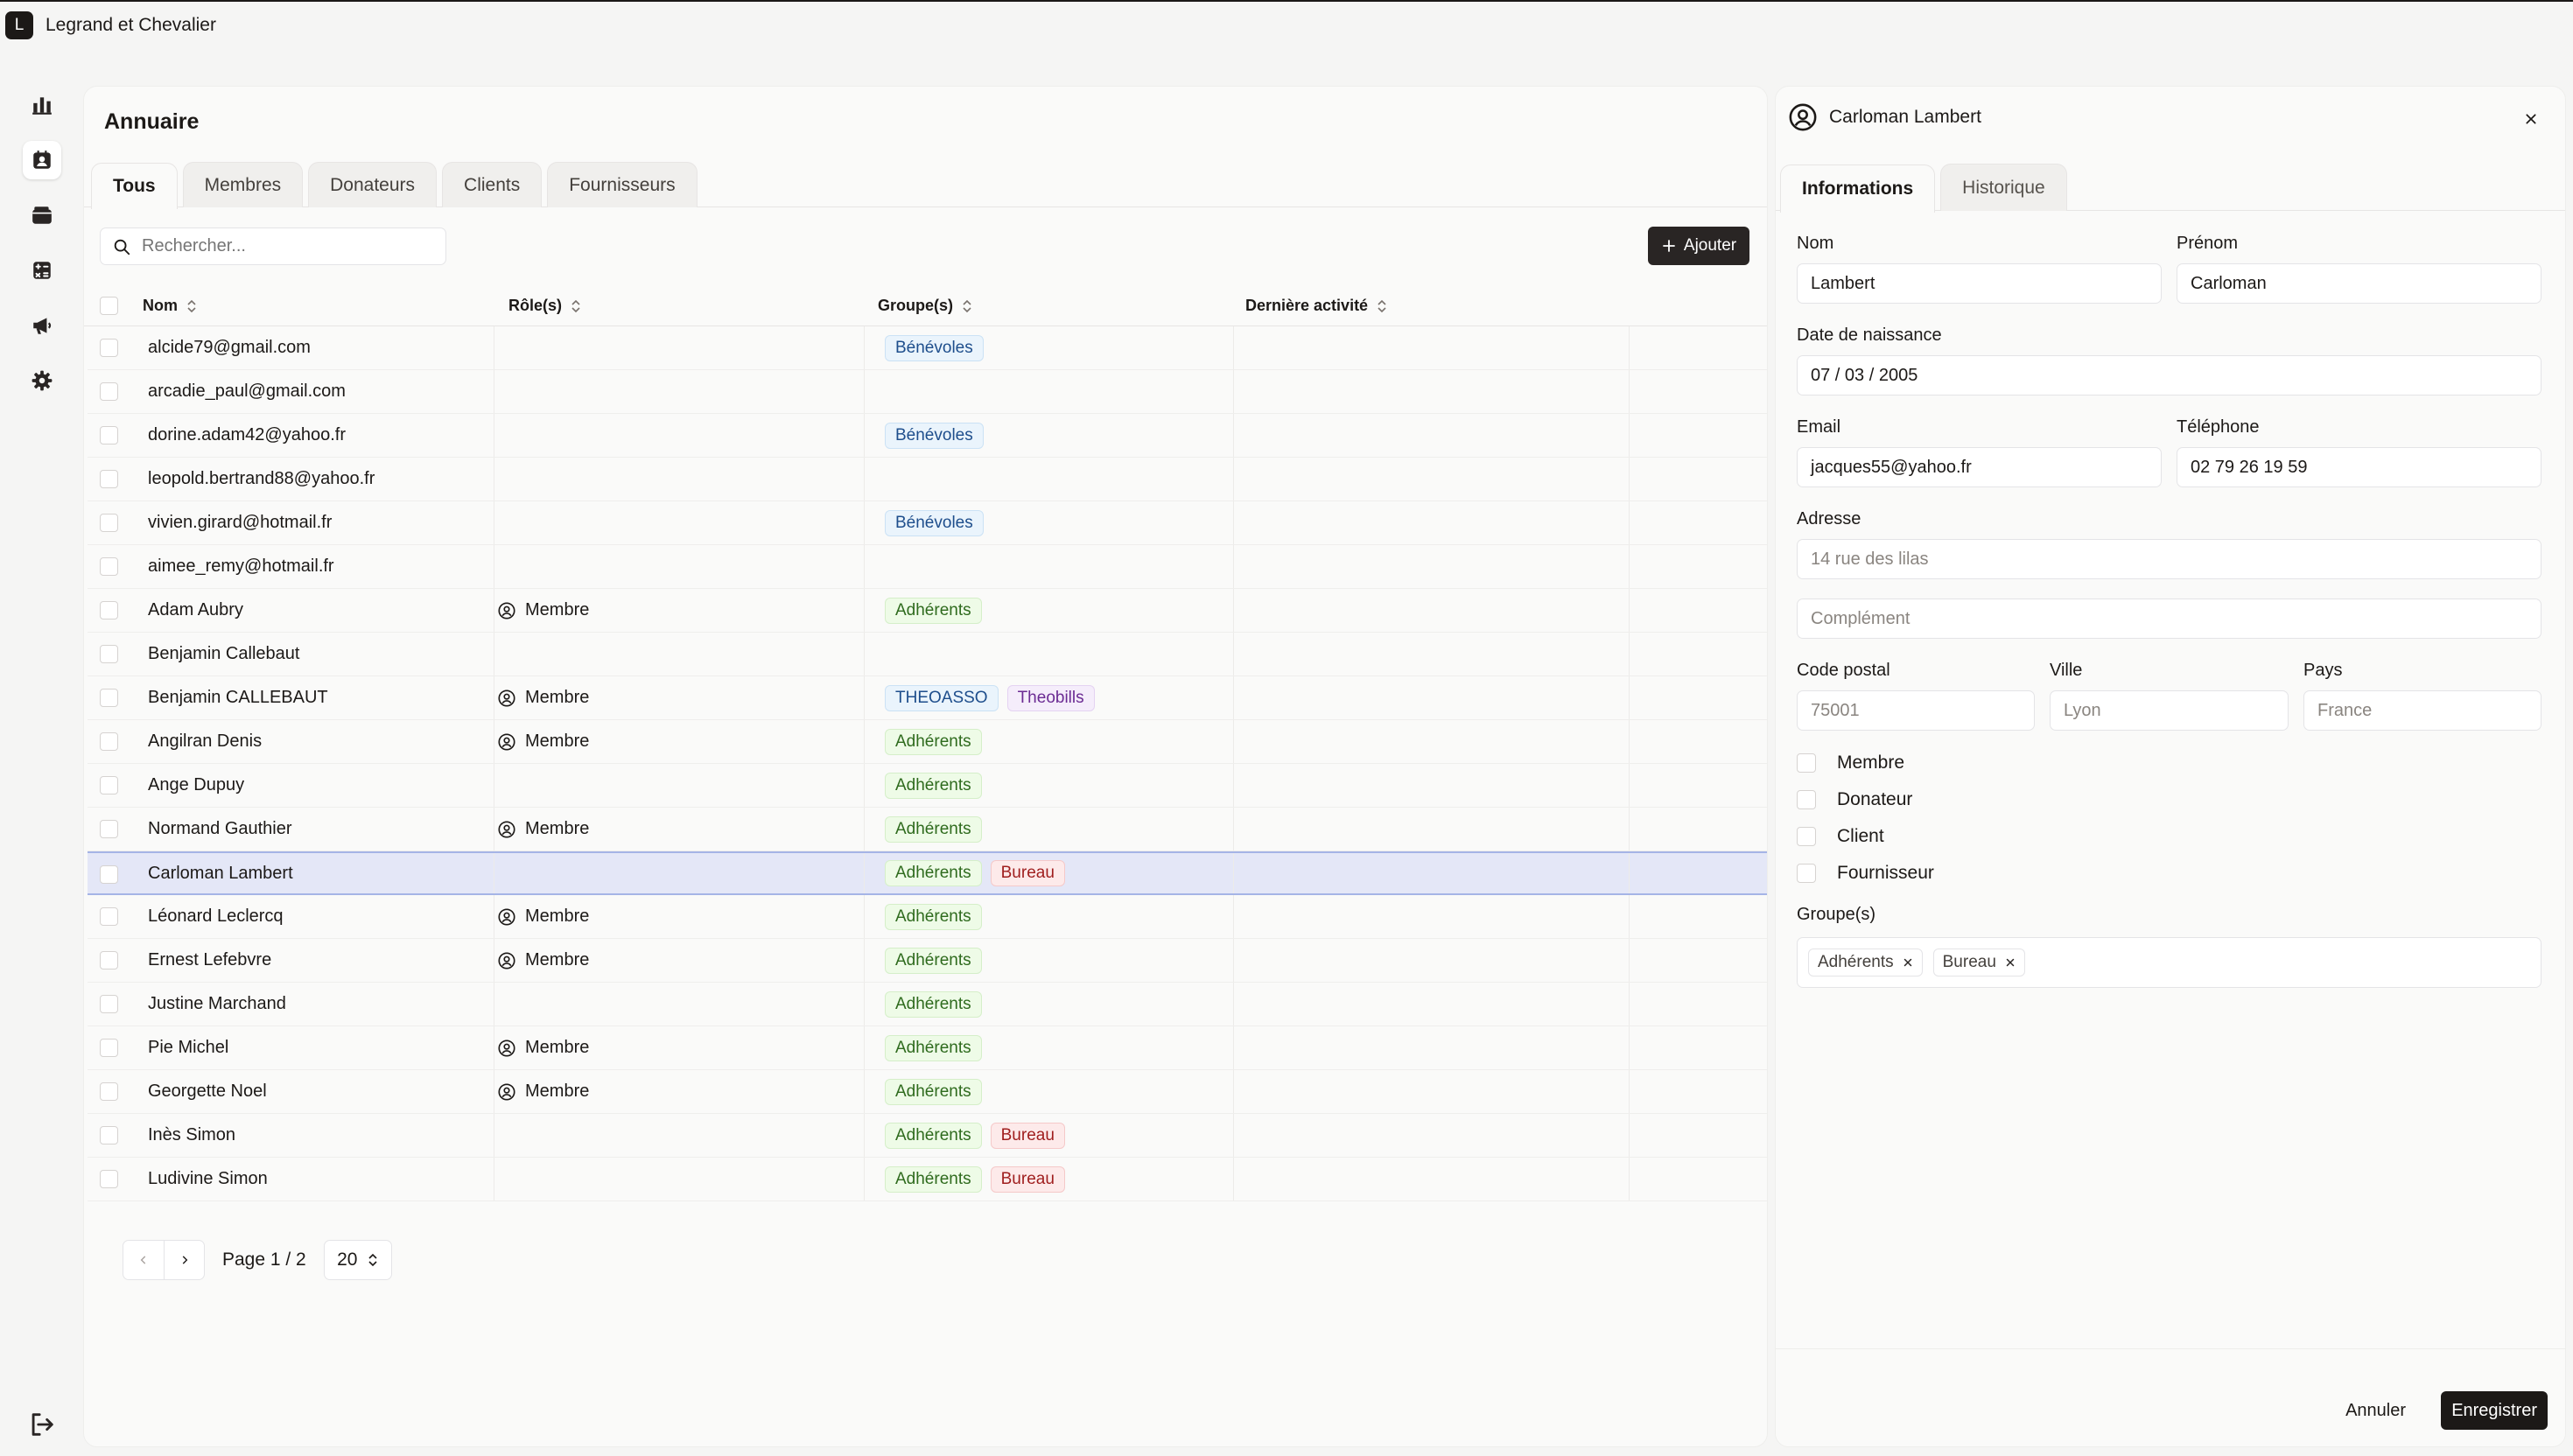 The image size is (2573, 1456). I want to click on prev-page-button, so click(143, 1260).